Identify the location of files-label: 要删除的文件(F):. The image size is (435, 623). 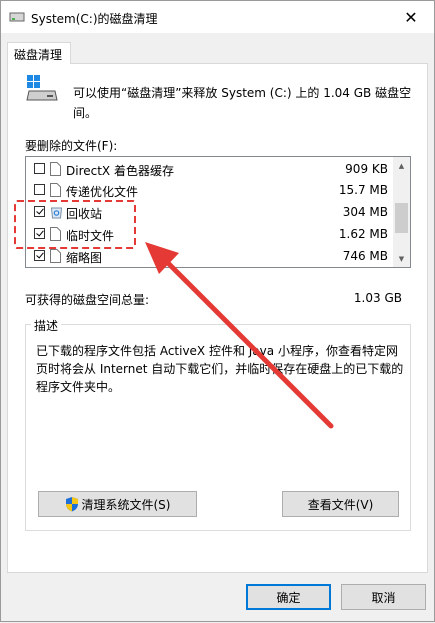
(71, 146).